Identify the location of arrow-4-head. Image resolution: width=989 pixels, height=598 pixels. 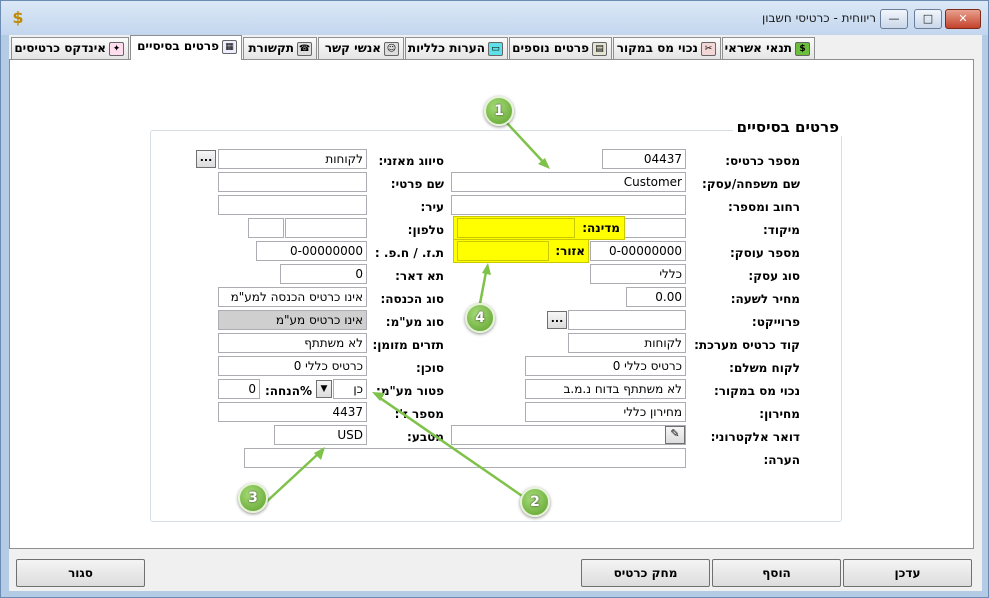
(486, 269).